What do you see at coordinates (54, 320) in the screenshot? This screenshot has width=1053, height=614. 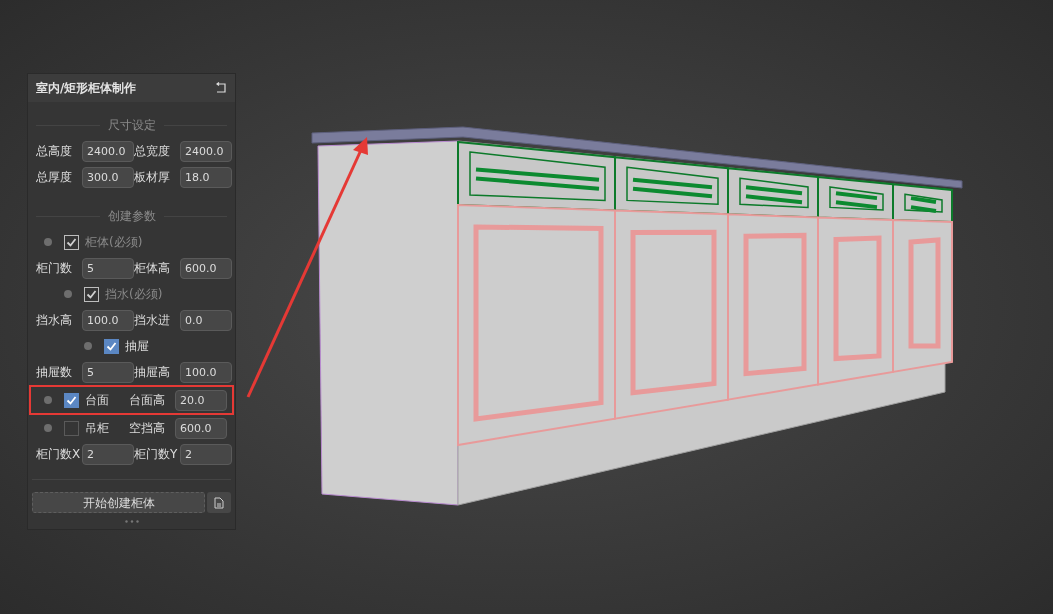 I see `field-label: 挡水高` at bounding box center [54, 320].